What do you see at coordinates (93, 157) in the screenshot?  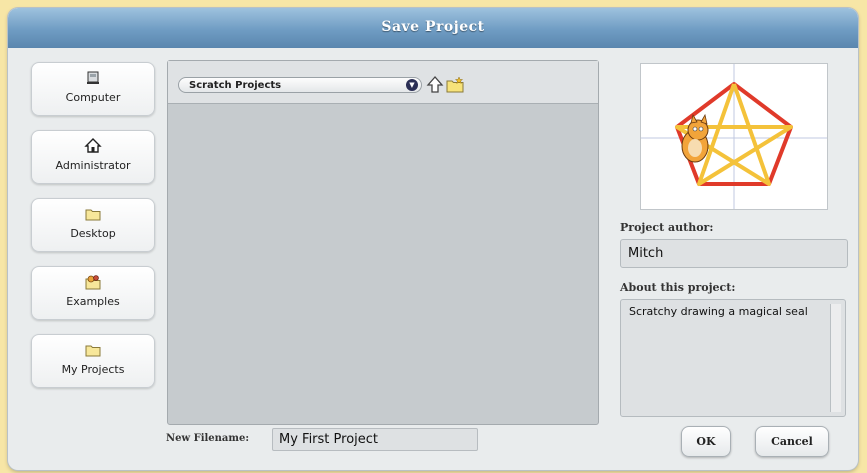 I see `location-administrator-button: Administrator` at bounding box center [93, 157].